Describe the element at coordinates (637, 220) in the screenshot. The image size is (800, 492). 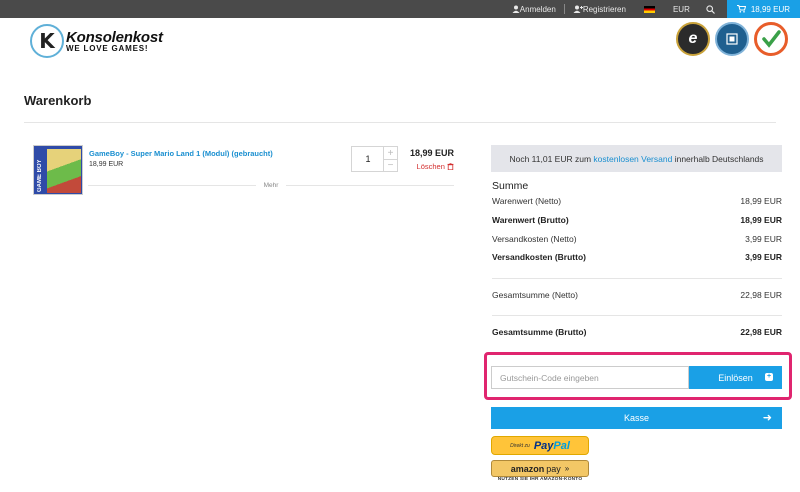
I see `summary-row: Warenwert (Brutto) 18,99 EUR` at that location.